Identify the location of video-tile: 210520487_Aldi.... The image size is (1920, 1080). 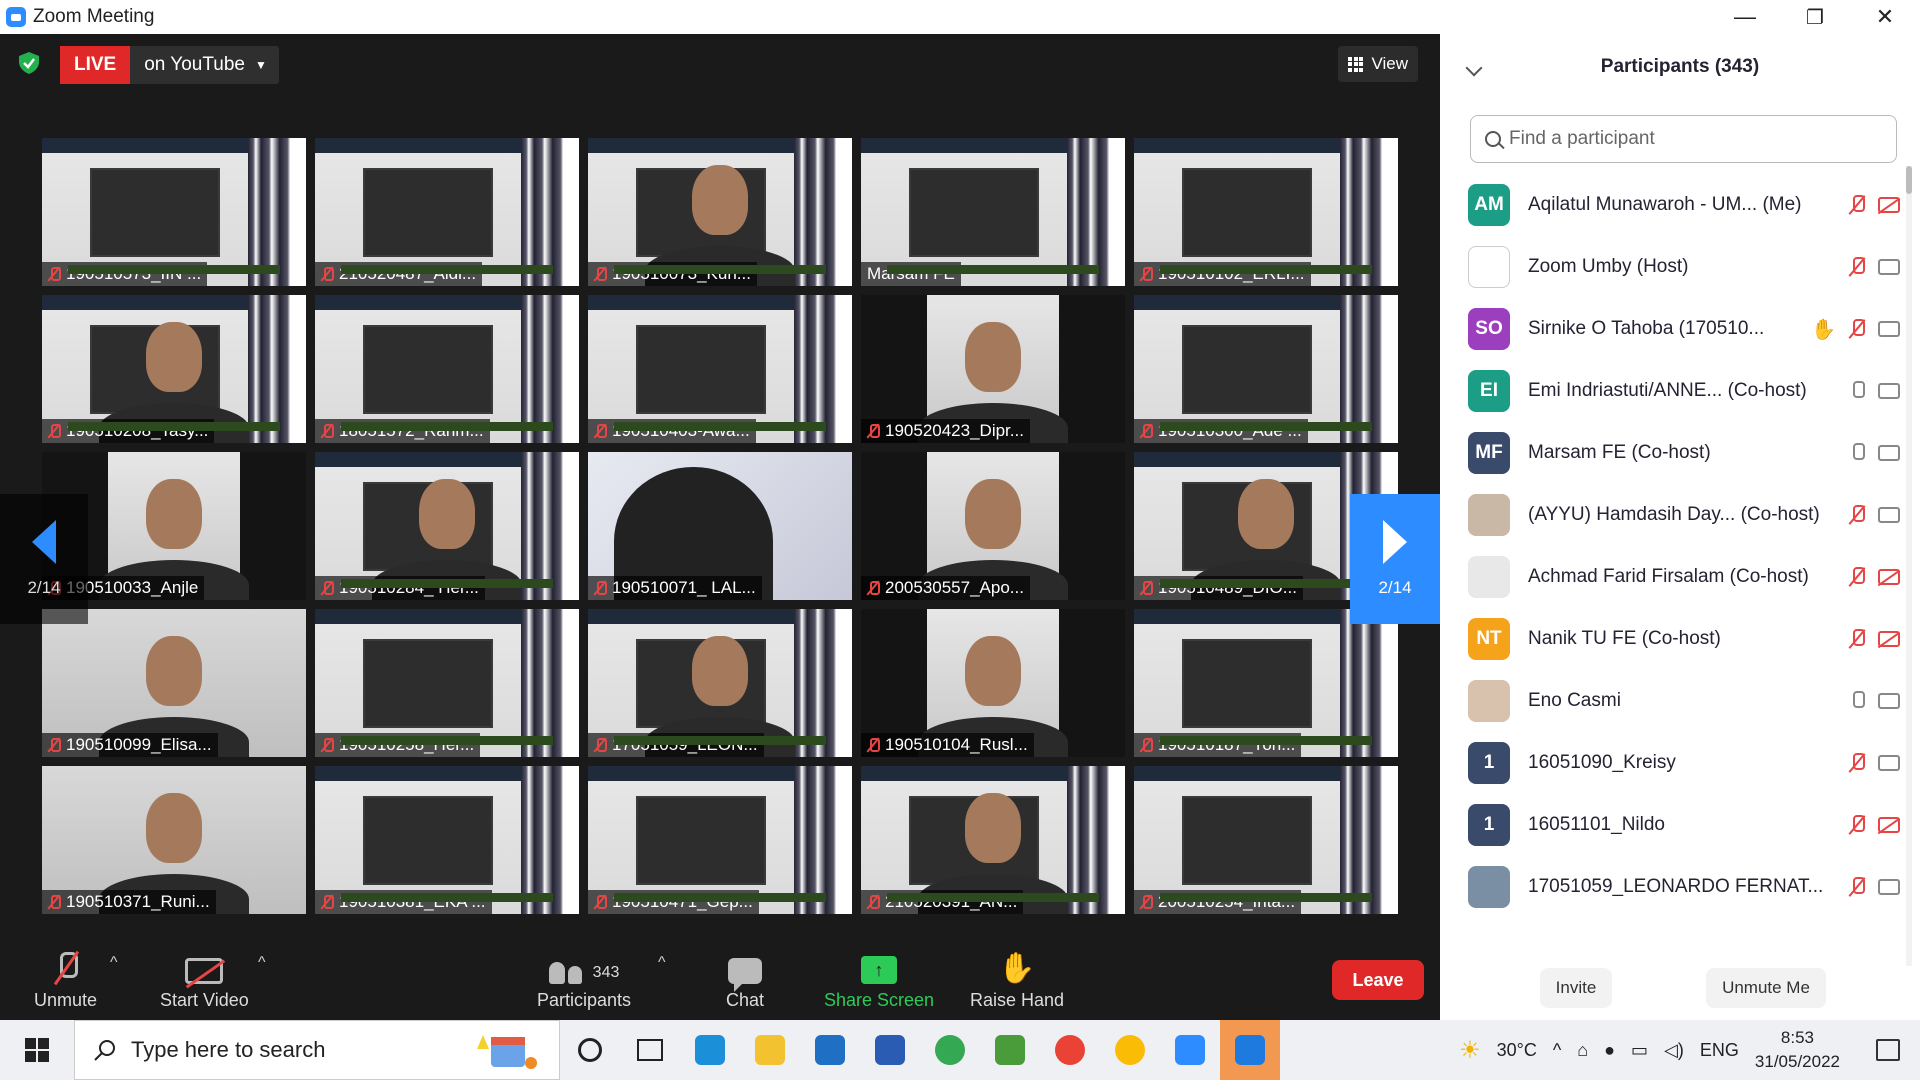
(447, 212).